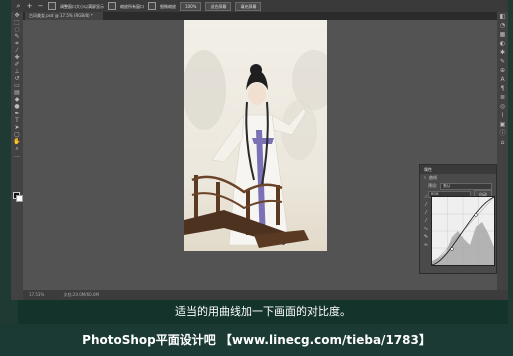 The image size is (513, 356). What do you see at coordinates (248, 6) in the screenshot?
I see `fill-screen-button: 填充屏幕` at bounding box center [248, 6].